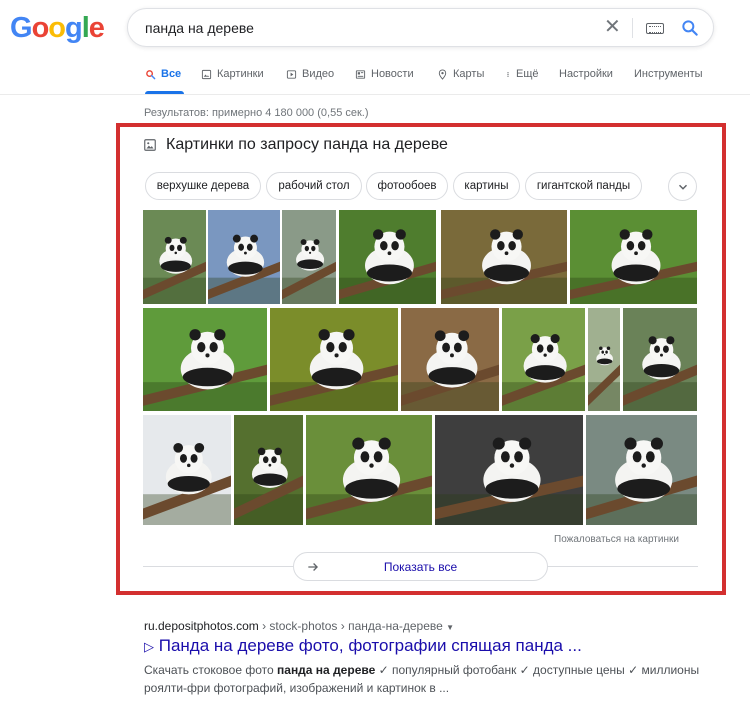 The image size is (750, 709). I want to click on snippet-bold: панда на дереве, so click(326, 670).